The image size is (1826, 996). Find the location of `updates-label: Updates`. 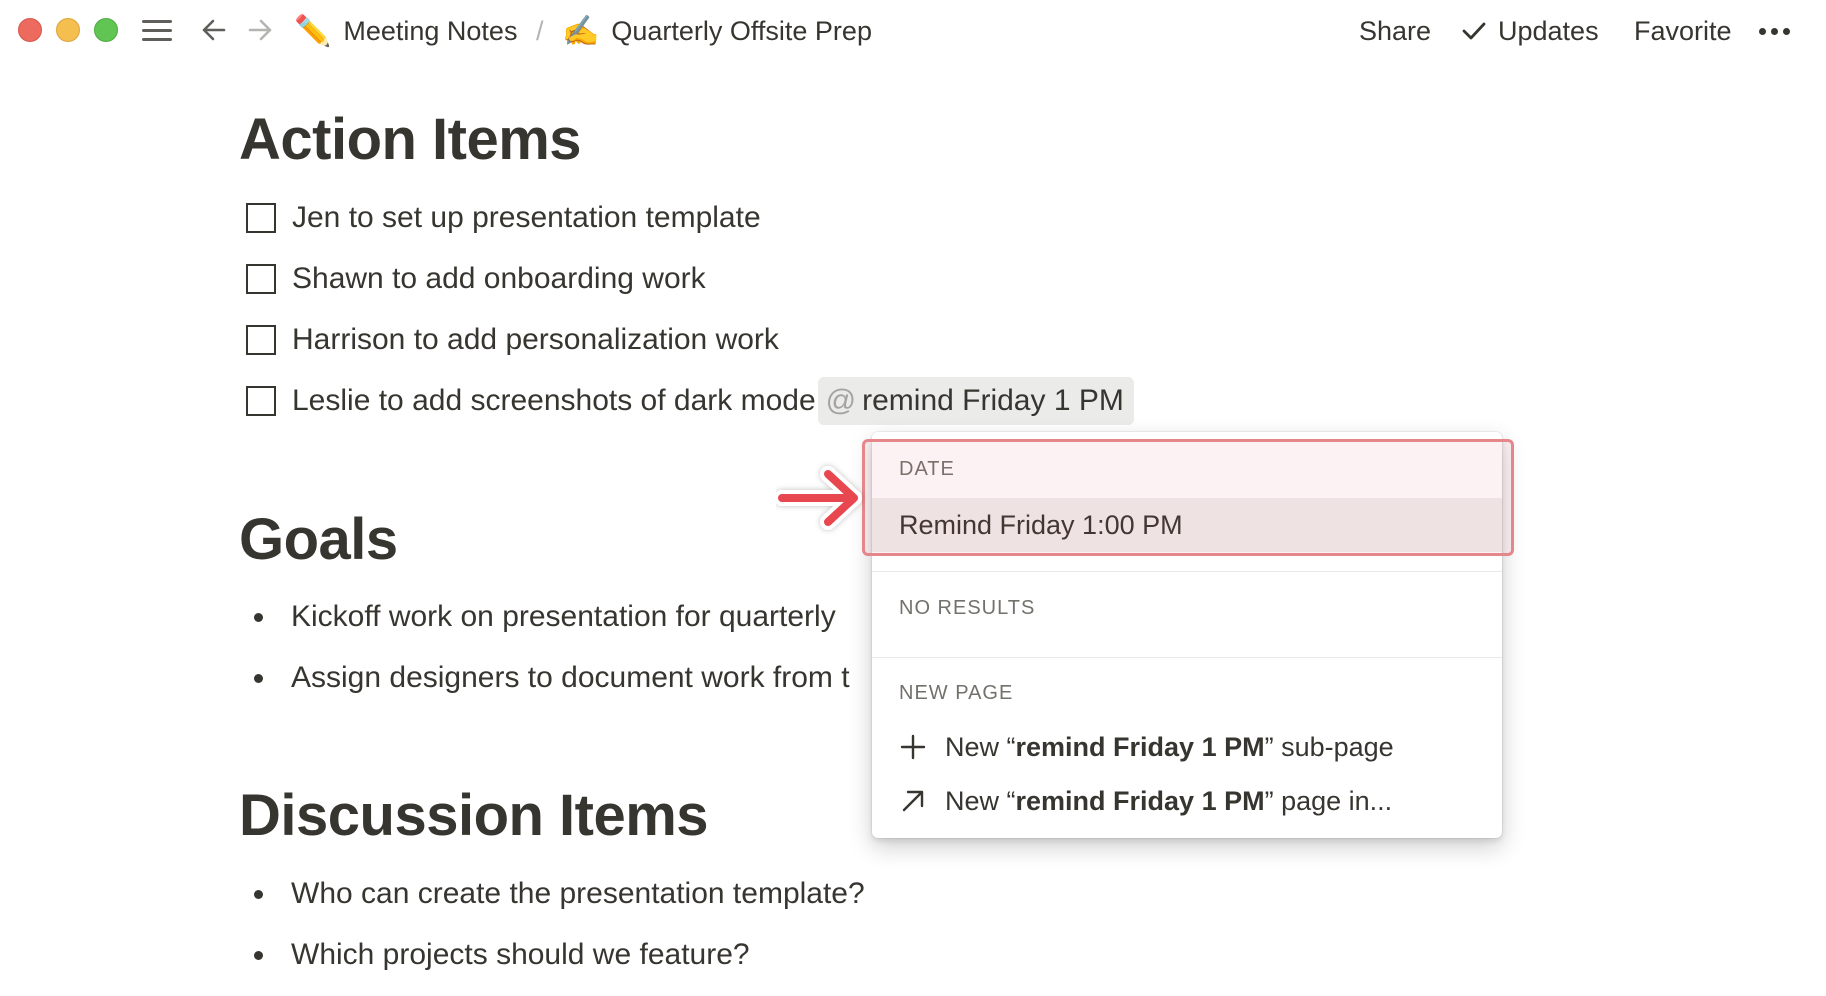

updates-label: Updates is located at coordinates (1548, 30).